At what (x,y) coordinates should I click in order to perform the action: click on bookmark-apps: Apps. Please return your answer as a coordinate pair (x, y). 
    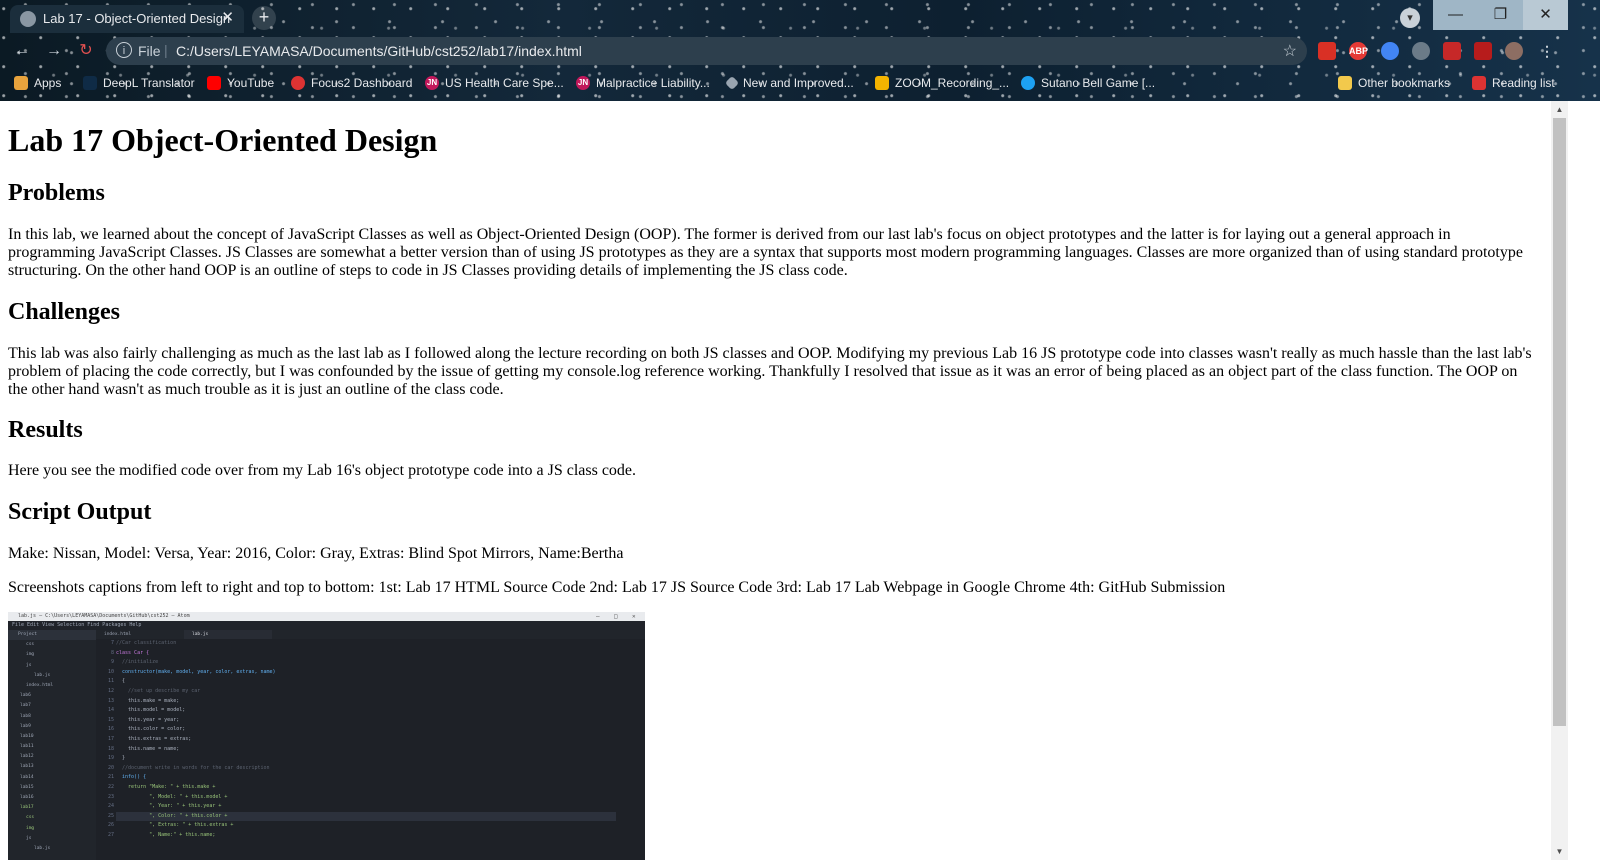
    Looking at the image, I should click on (37, 83).